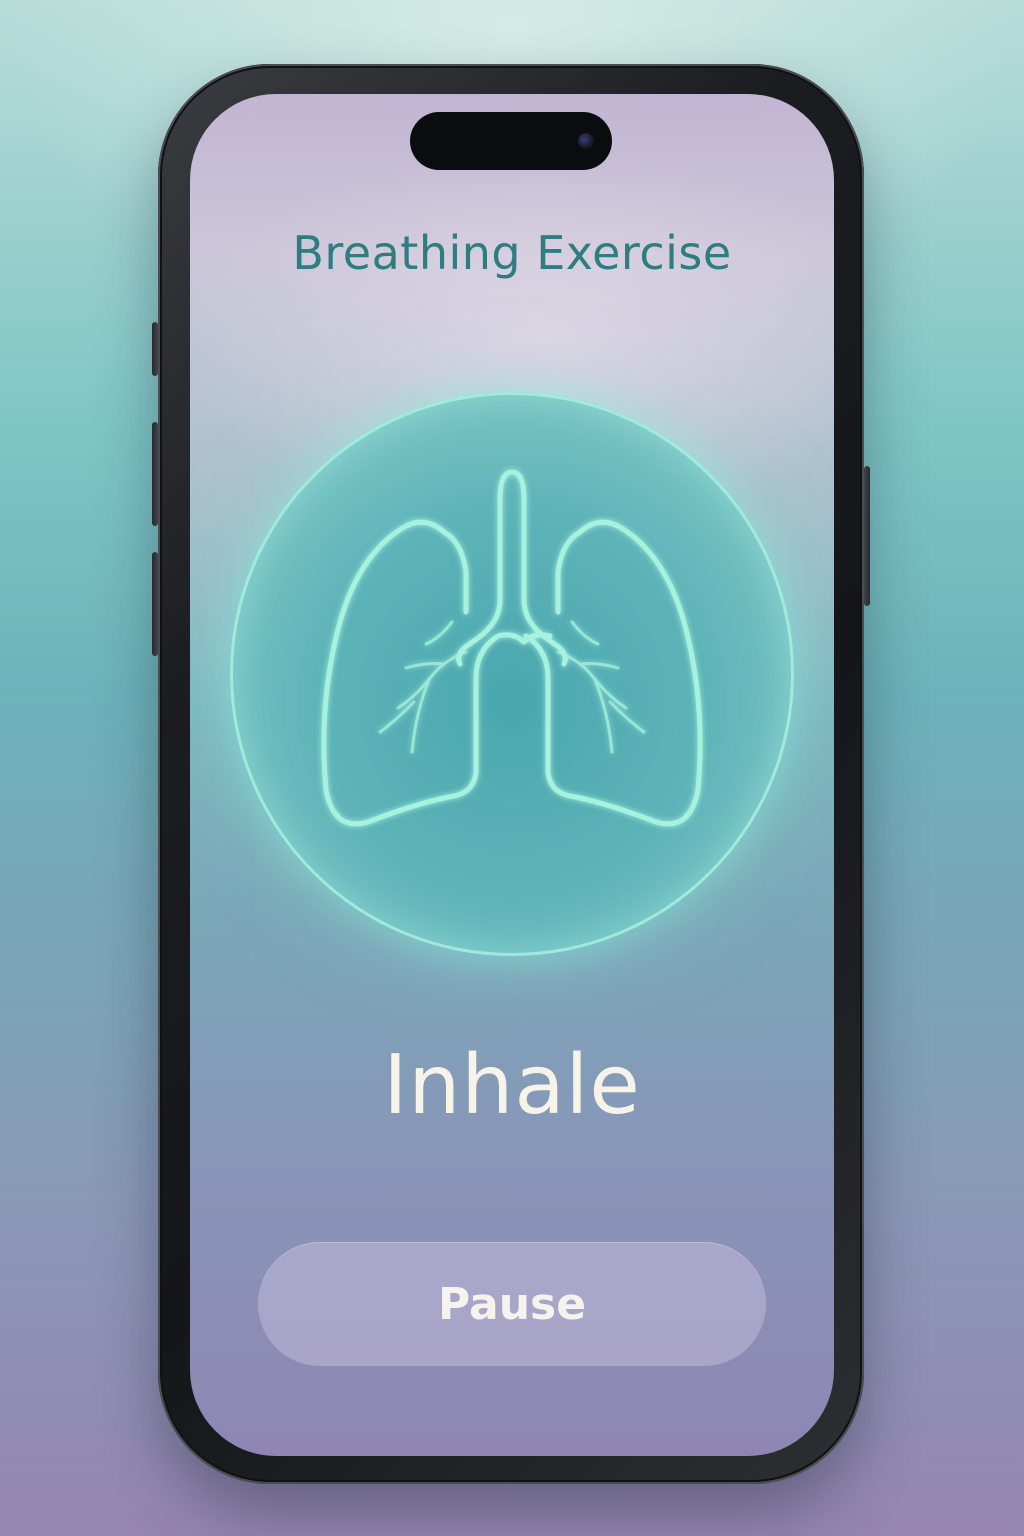 This screenshot has height=1536, width=1024. Describe the element at coordinates (586, 141) in the screenshot. I see `front-camera-icon` at that location.